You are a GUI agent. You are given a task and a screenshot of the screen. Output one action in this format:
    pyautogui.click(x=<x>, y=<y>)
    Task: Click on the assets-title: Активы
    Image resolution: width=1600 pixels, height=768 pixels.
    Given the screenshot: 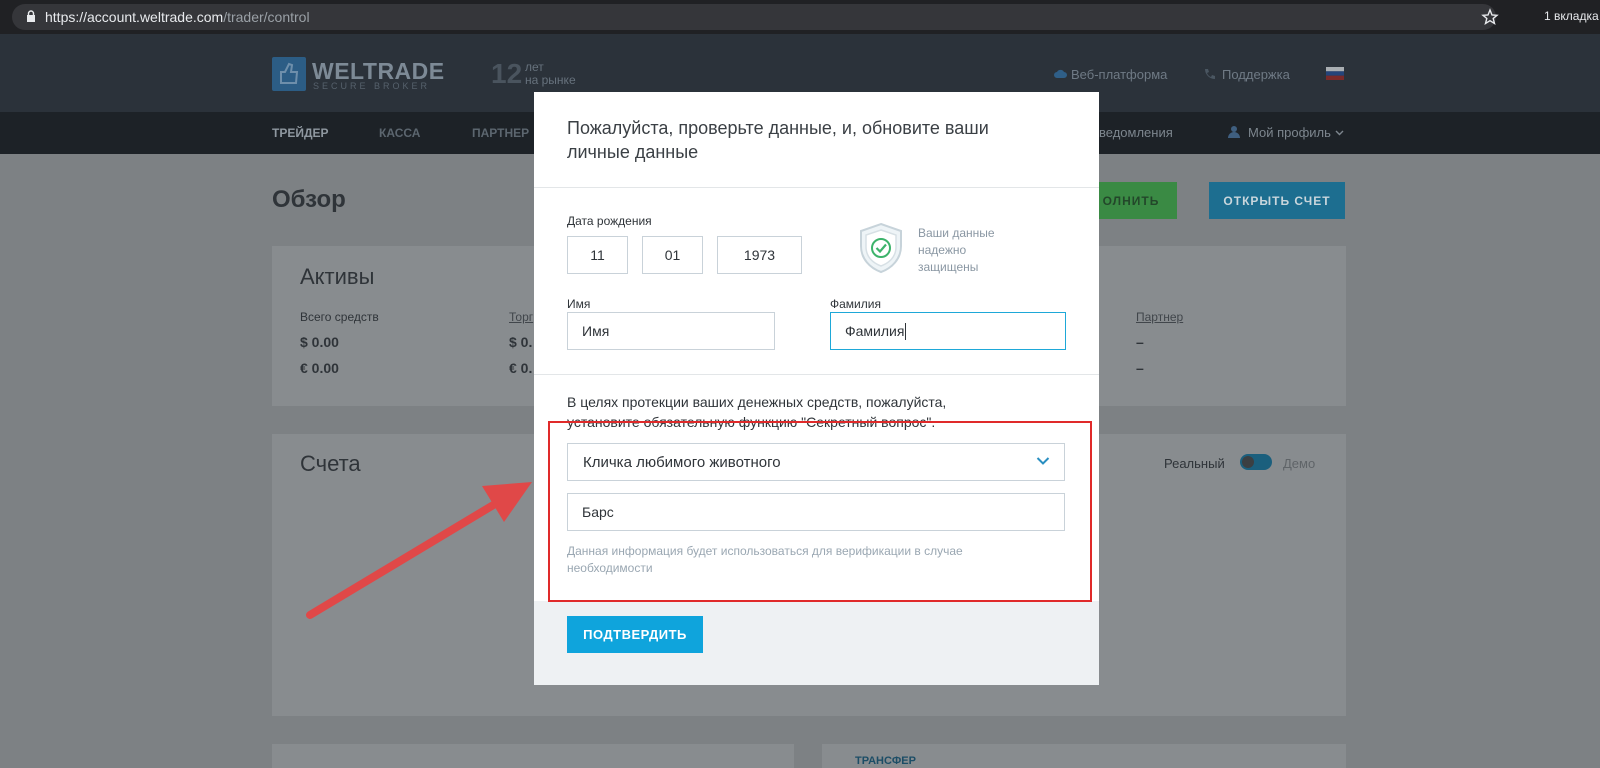 What is the action you would take?
    pyautogui.click(x=337, y=276)
    